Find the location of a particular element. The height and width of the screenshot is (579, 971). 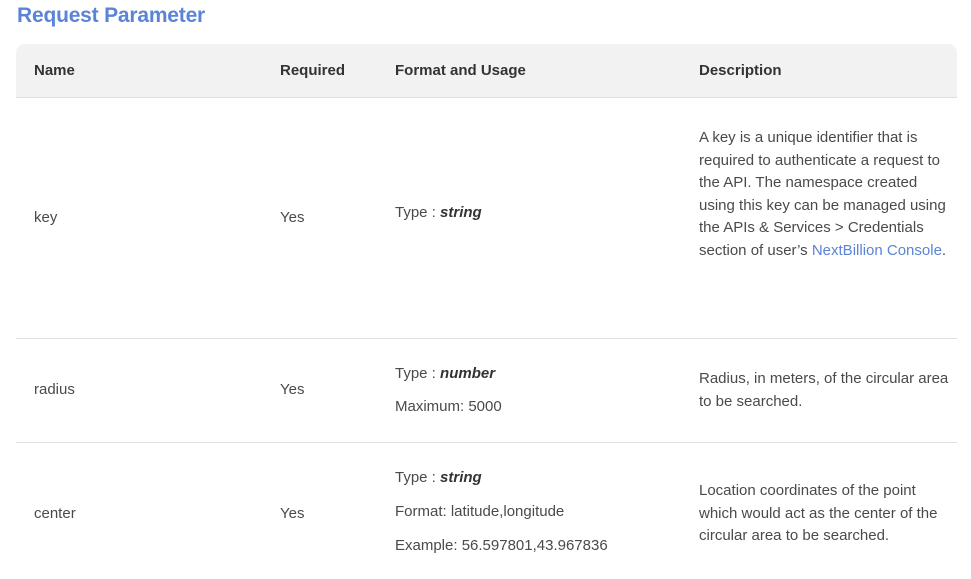

param-name: radius is located at coordinates (54, 389).